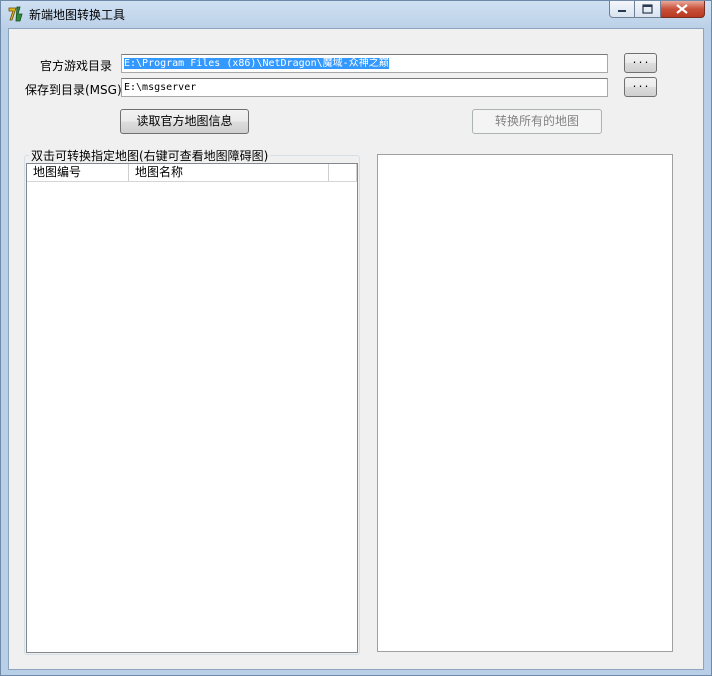 The width and height of the screenshot is (712, 676). What do you see at coordinates (73, 90) in the screenshot?
I see `save-dir-label: 保存到目录(MSG)` at bounding box center [73, 90].